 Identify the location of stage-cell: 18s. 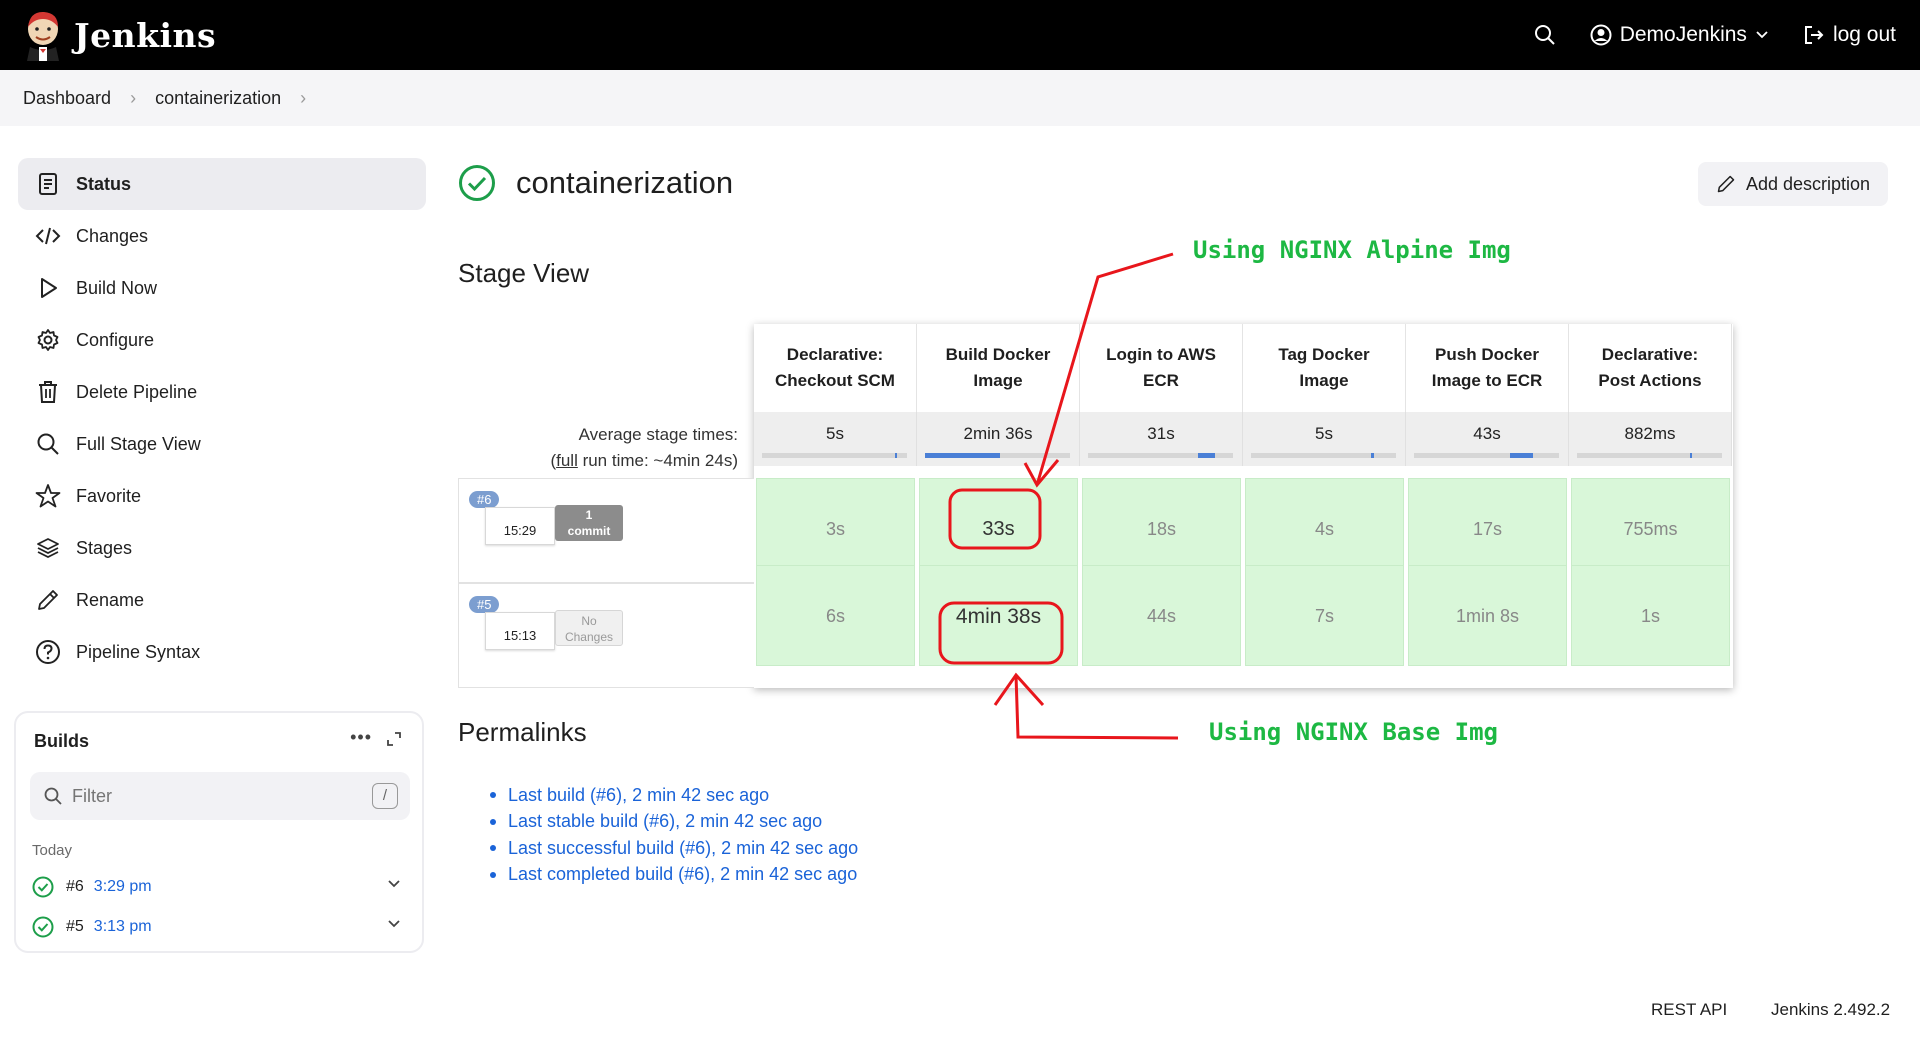
(1161, 528).